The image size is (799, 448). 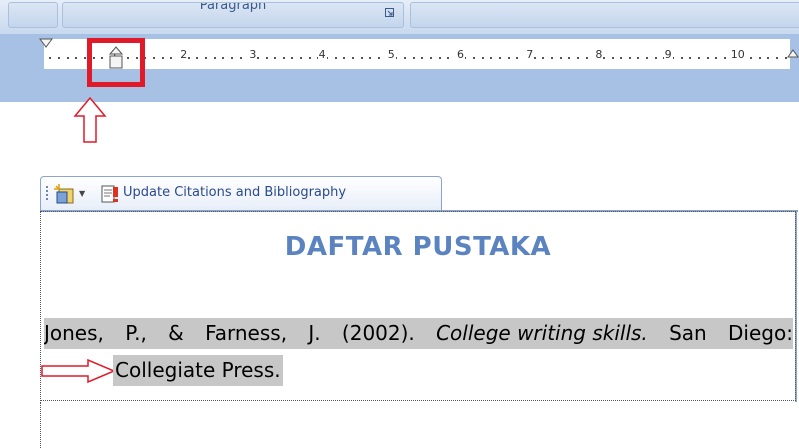 I want to click on ruler-number: 3, so click(x=253, y=54).